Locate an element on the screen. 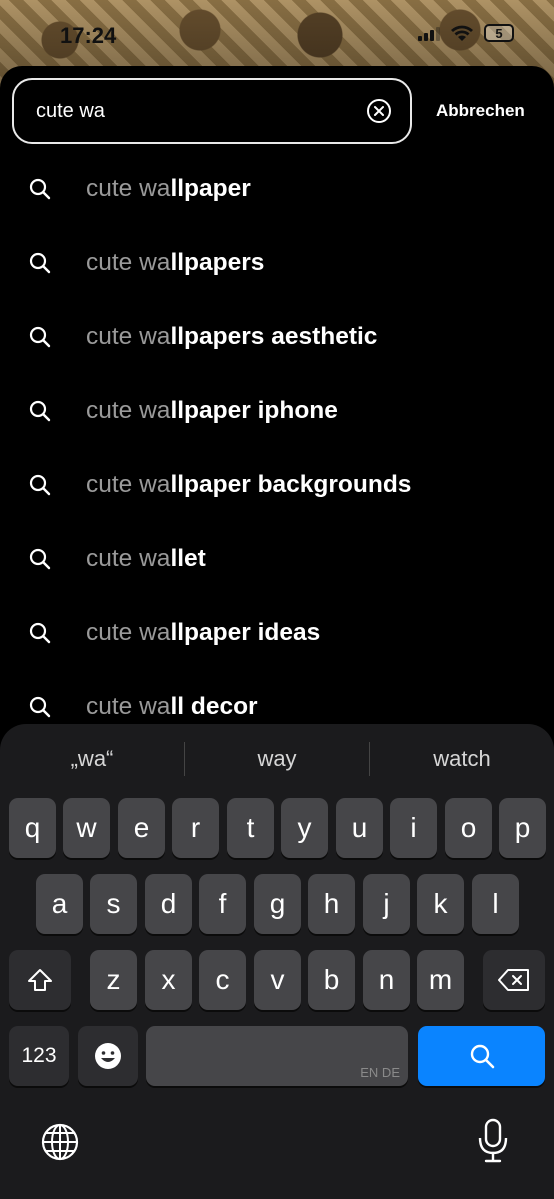 This screenshot has height=1199, width=554. suggestion-text: cute wallpapers is located at coordinates (175, 262).